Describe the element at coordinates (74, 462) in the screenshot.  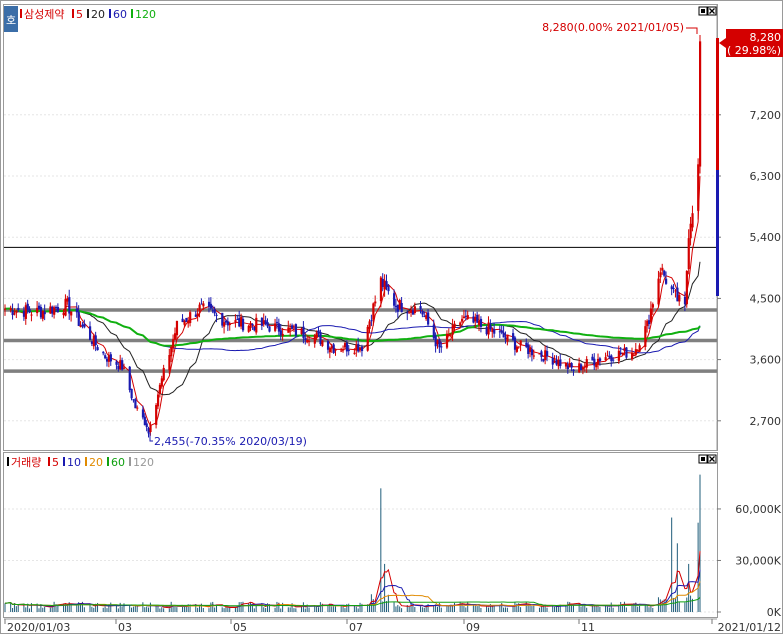
I see `legend-item-label: 10` at that location.